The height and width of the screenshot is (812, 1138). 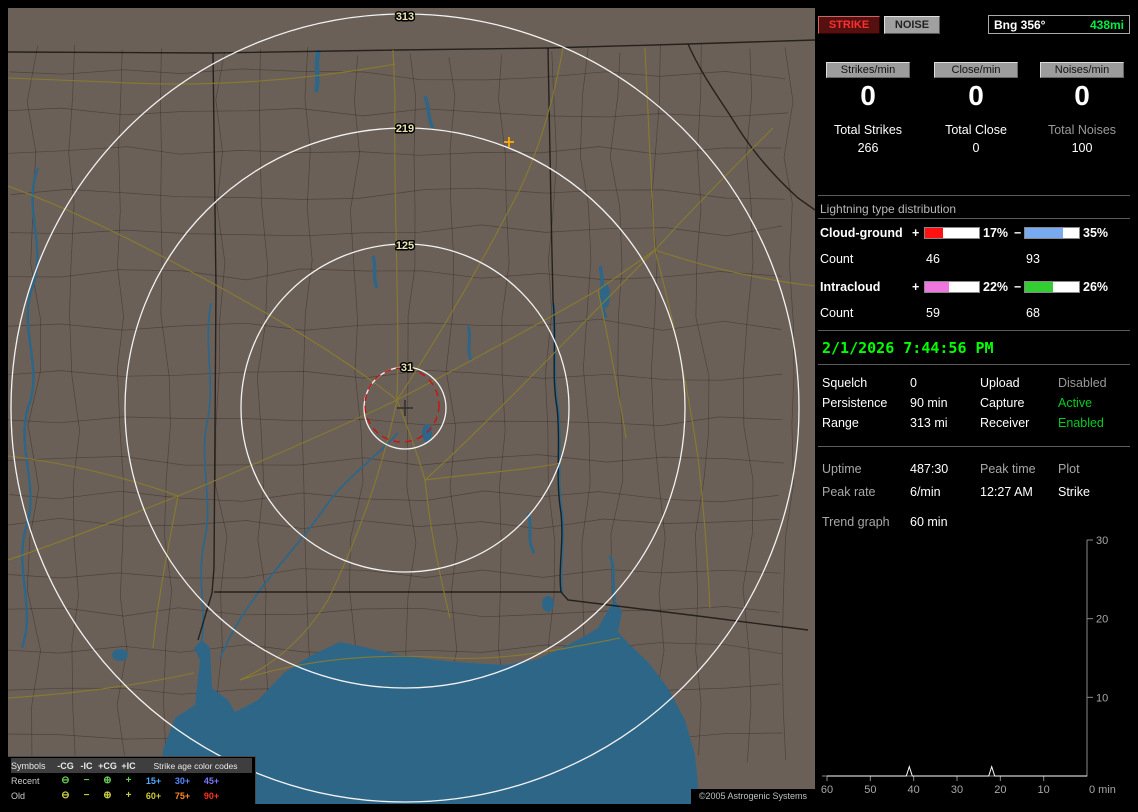 I want to click on setting-row-range: Range 313 mi Receiver Enabled, so click(x=974, y=425).